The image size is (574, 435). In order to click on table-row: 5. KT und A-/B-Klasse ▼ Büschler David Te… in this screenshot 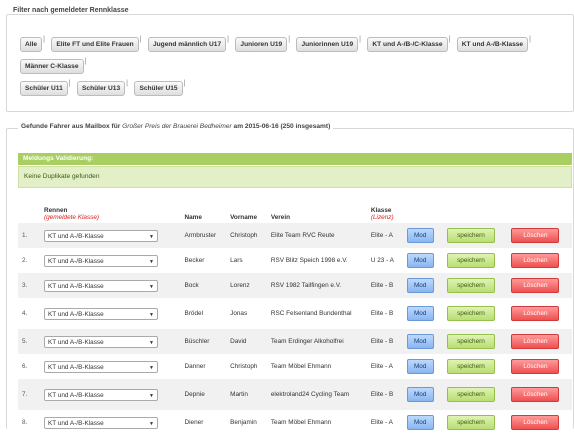, I will do `click(295, 341)`.